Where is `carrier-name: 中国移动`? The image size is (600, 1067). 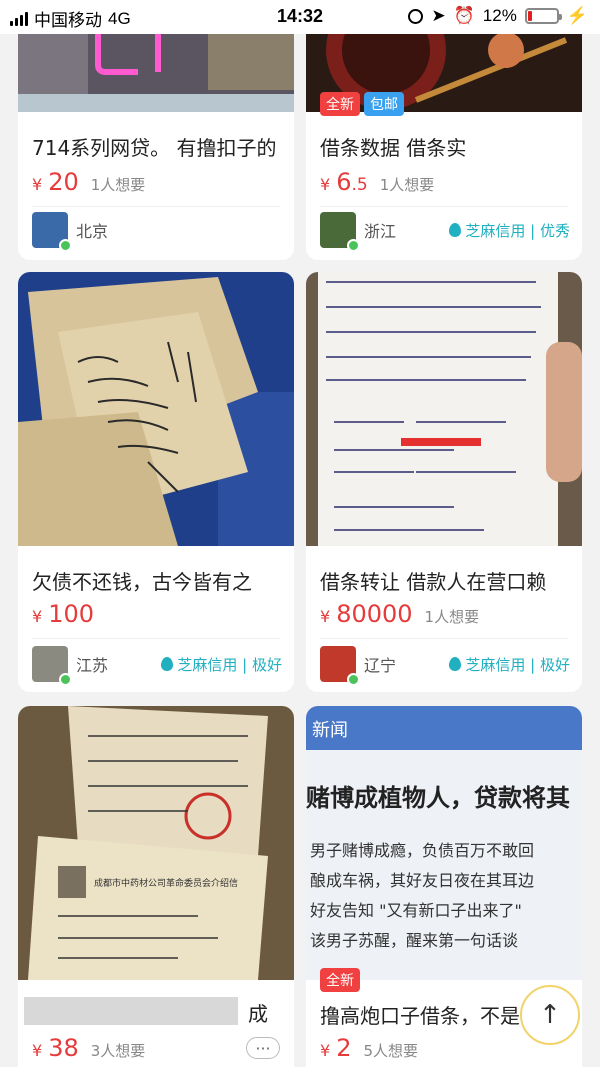
carrier-name: 中国移动 is located at coordinates (68, 20).